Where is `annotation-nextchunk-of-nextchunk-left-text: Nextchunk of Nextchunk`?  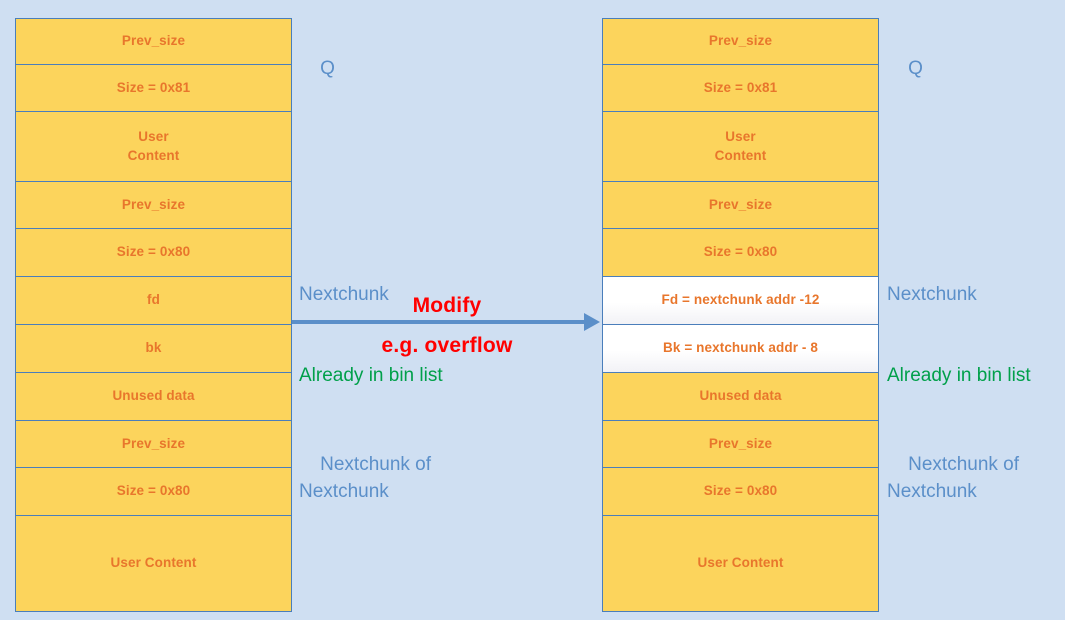 annotation-nextchunk-of-nextchunk-left-text: Nextchunk of Nextchunk is located at coordinates (365, 477).